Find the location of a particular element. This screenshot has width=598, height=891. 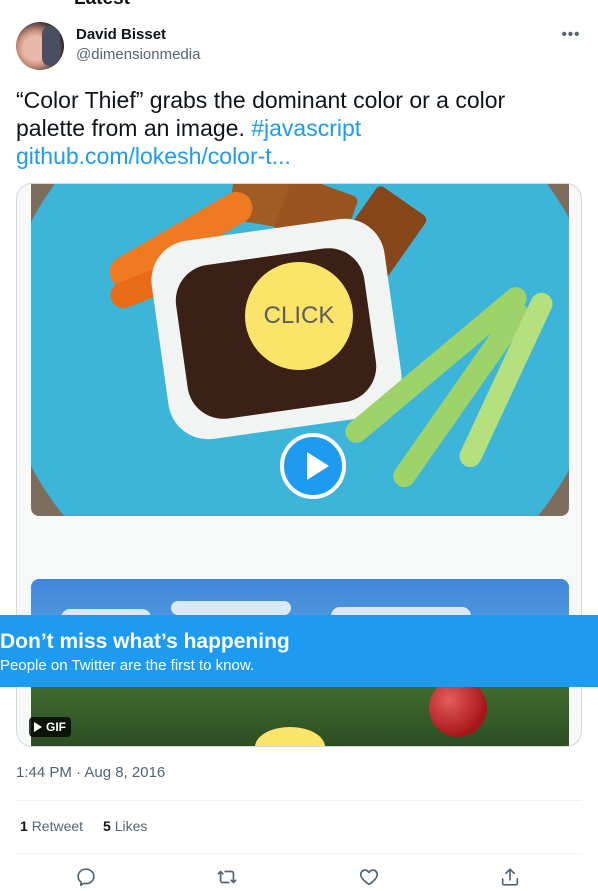

tweet-stats: 1 Retweet 5 Likes is located at coordinates (83, 826).